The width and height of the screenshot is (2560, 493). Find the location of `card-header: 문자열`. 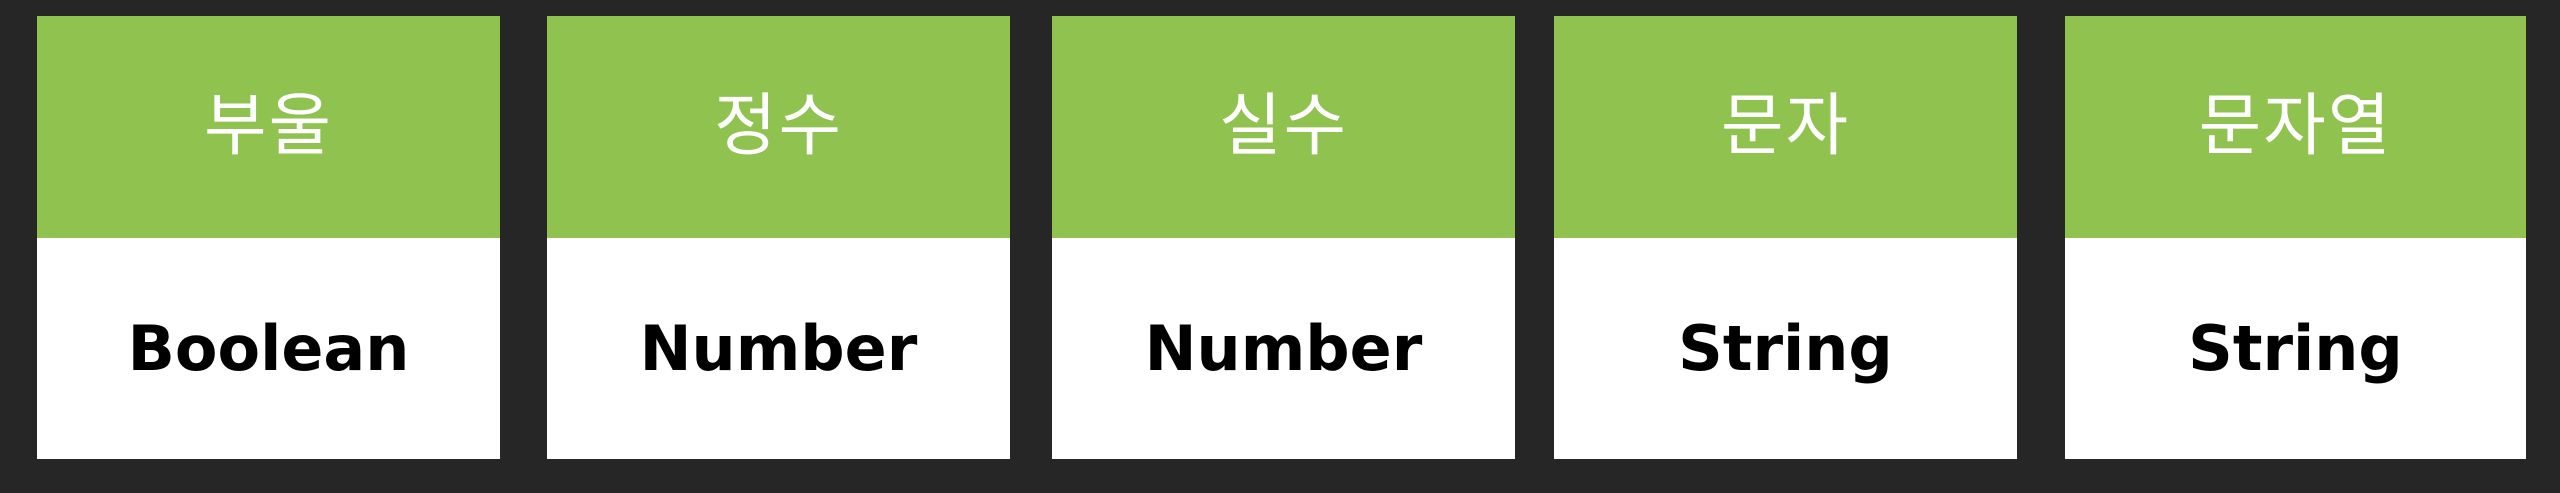

card-header: 문자열 is located at coordinates (2295, 127).